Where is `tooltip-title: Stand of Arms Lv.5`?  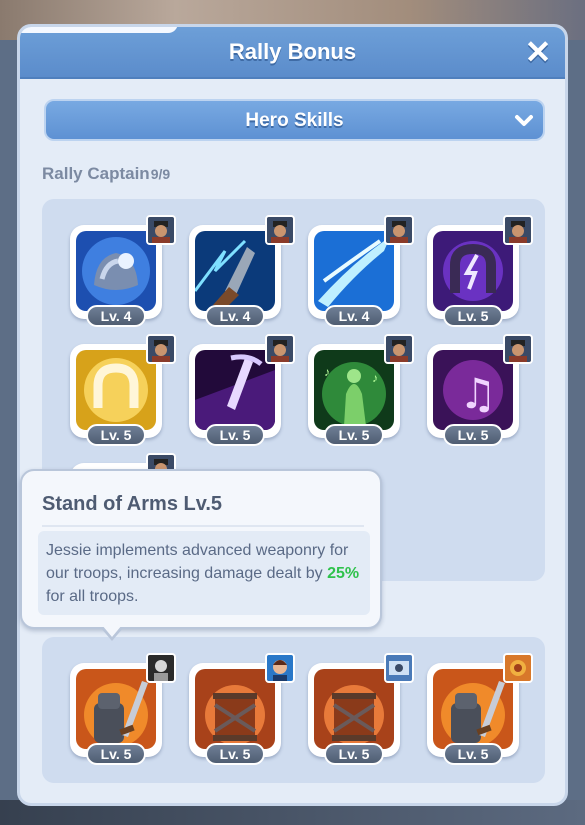
tooltip-title: Stand of Arms Lv.5 is located at coordinates (132, 504).